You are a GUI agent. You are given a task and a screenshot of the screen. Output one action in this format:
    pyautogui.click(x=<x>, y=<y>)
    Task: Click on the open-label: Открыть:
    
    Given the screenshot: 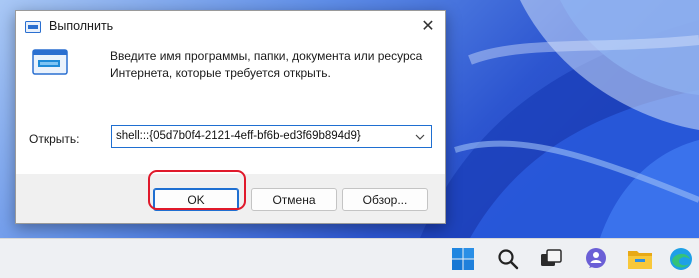 What is the action you would take?
    pyautogui.click(x=54, y=139)
    